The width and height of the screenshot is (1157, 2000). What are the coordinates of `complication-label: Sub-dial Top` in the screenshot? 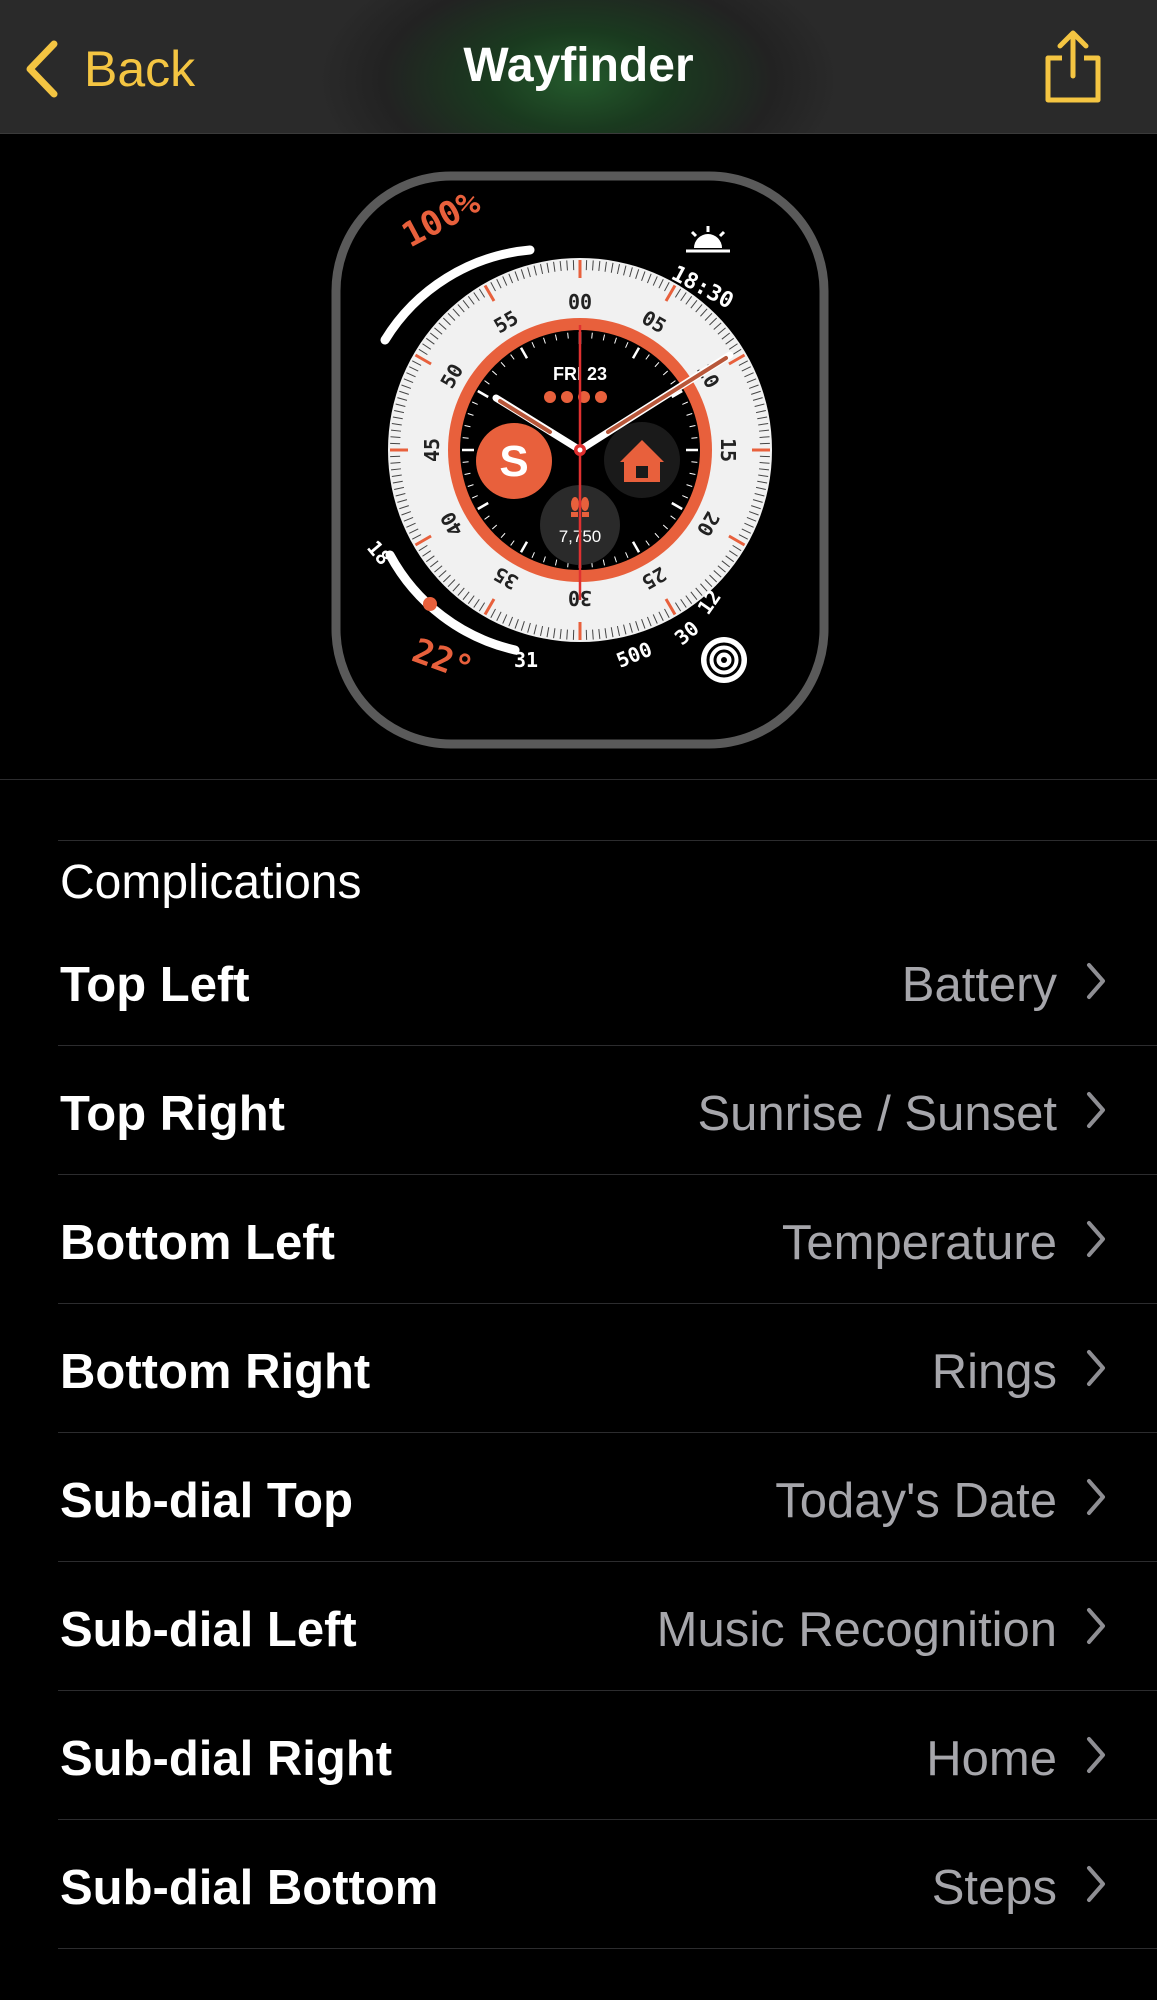 It's located at (207, 1501).